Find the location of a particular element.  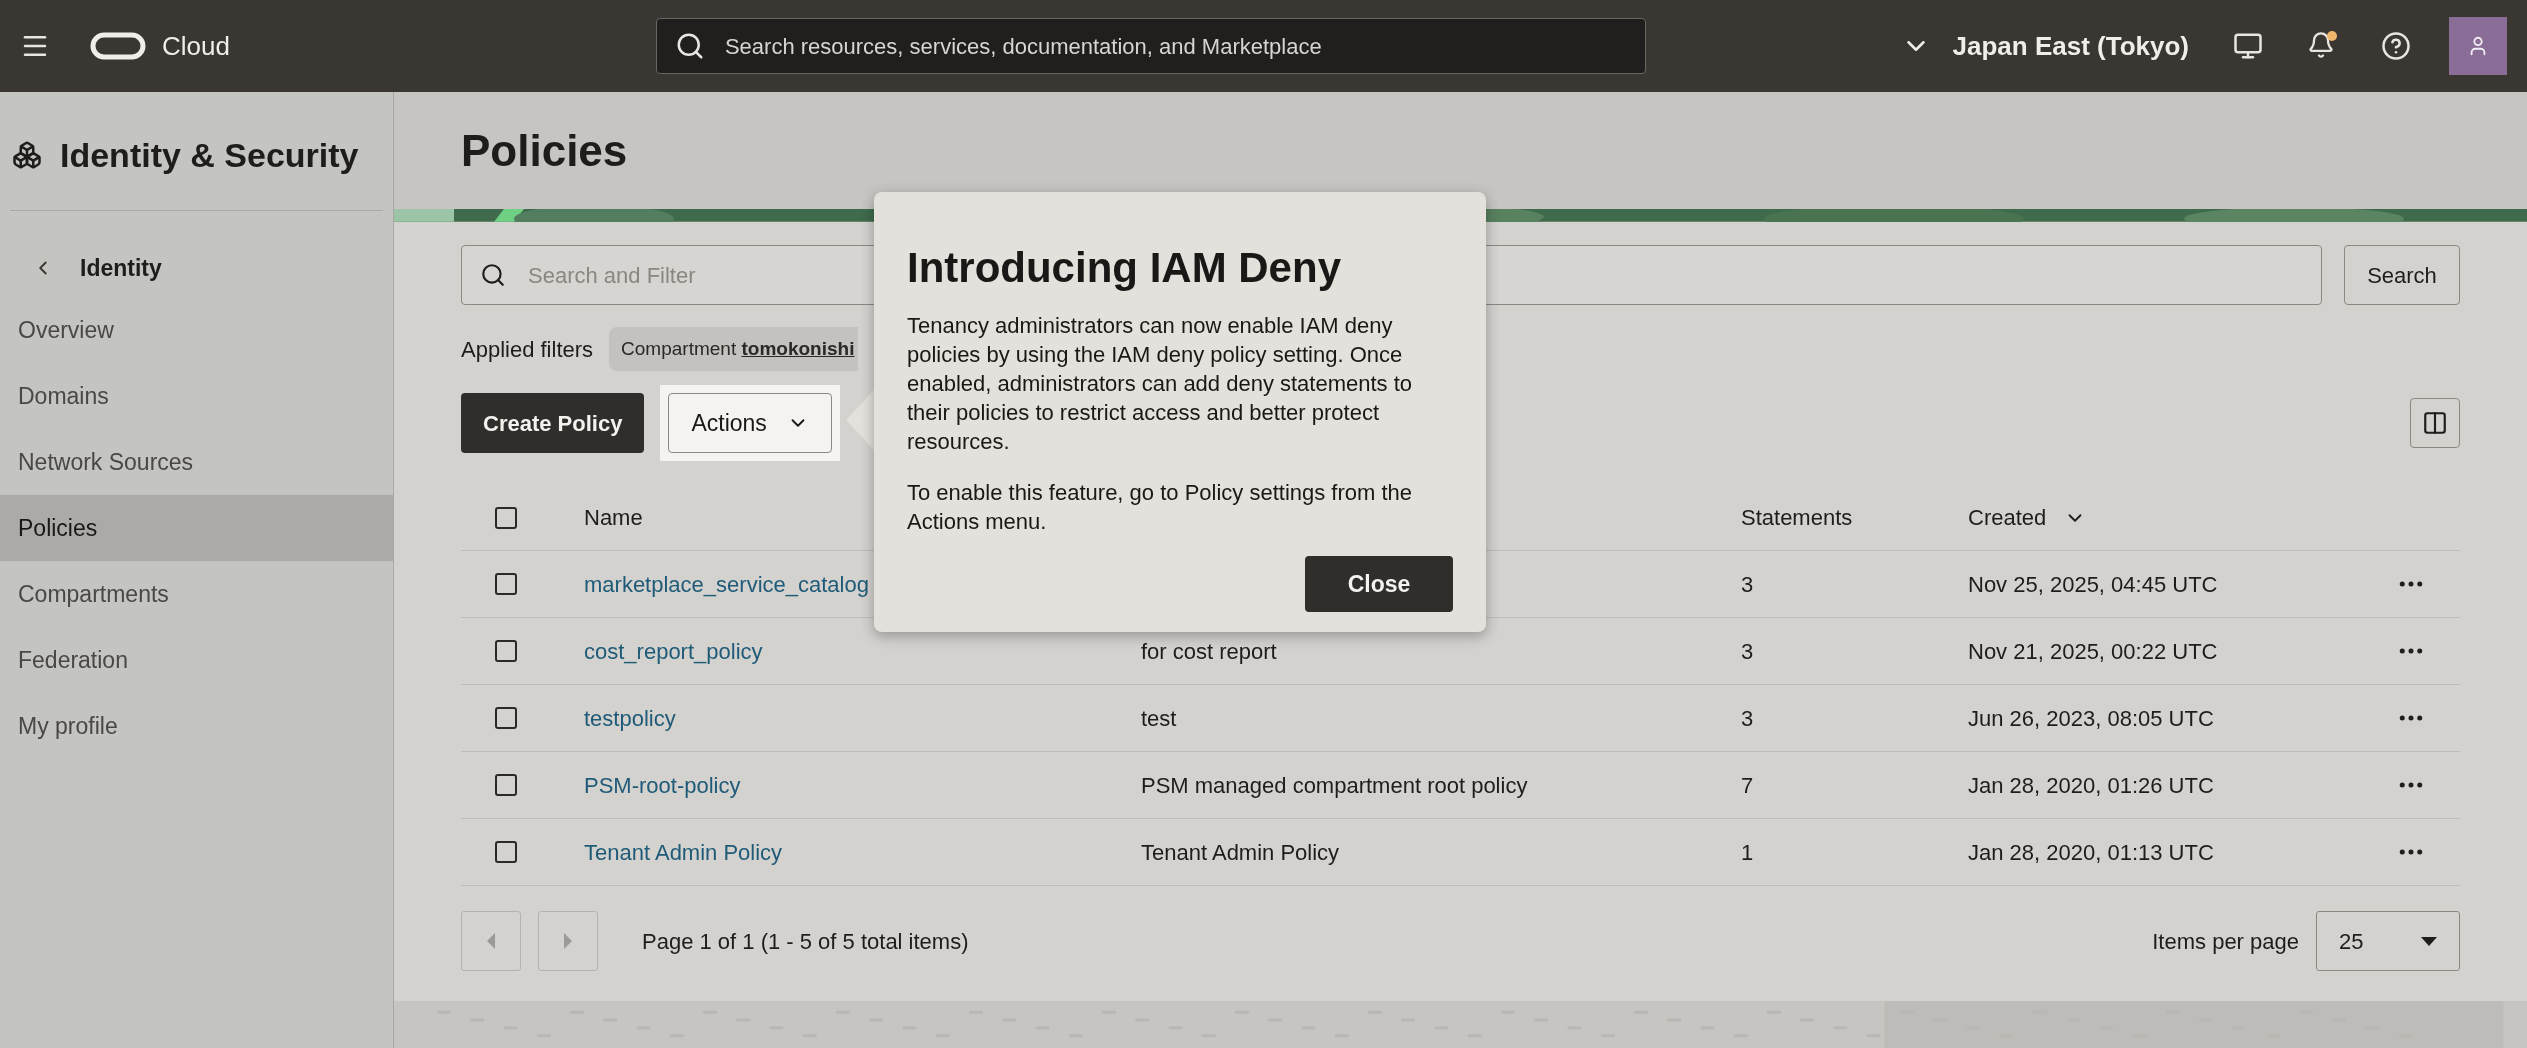

sidebar-item: Policies is located at coordinates (196, 528).